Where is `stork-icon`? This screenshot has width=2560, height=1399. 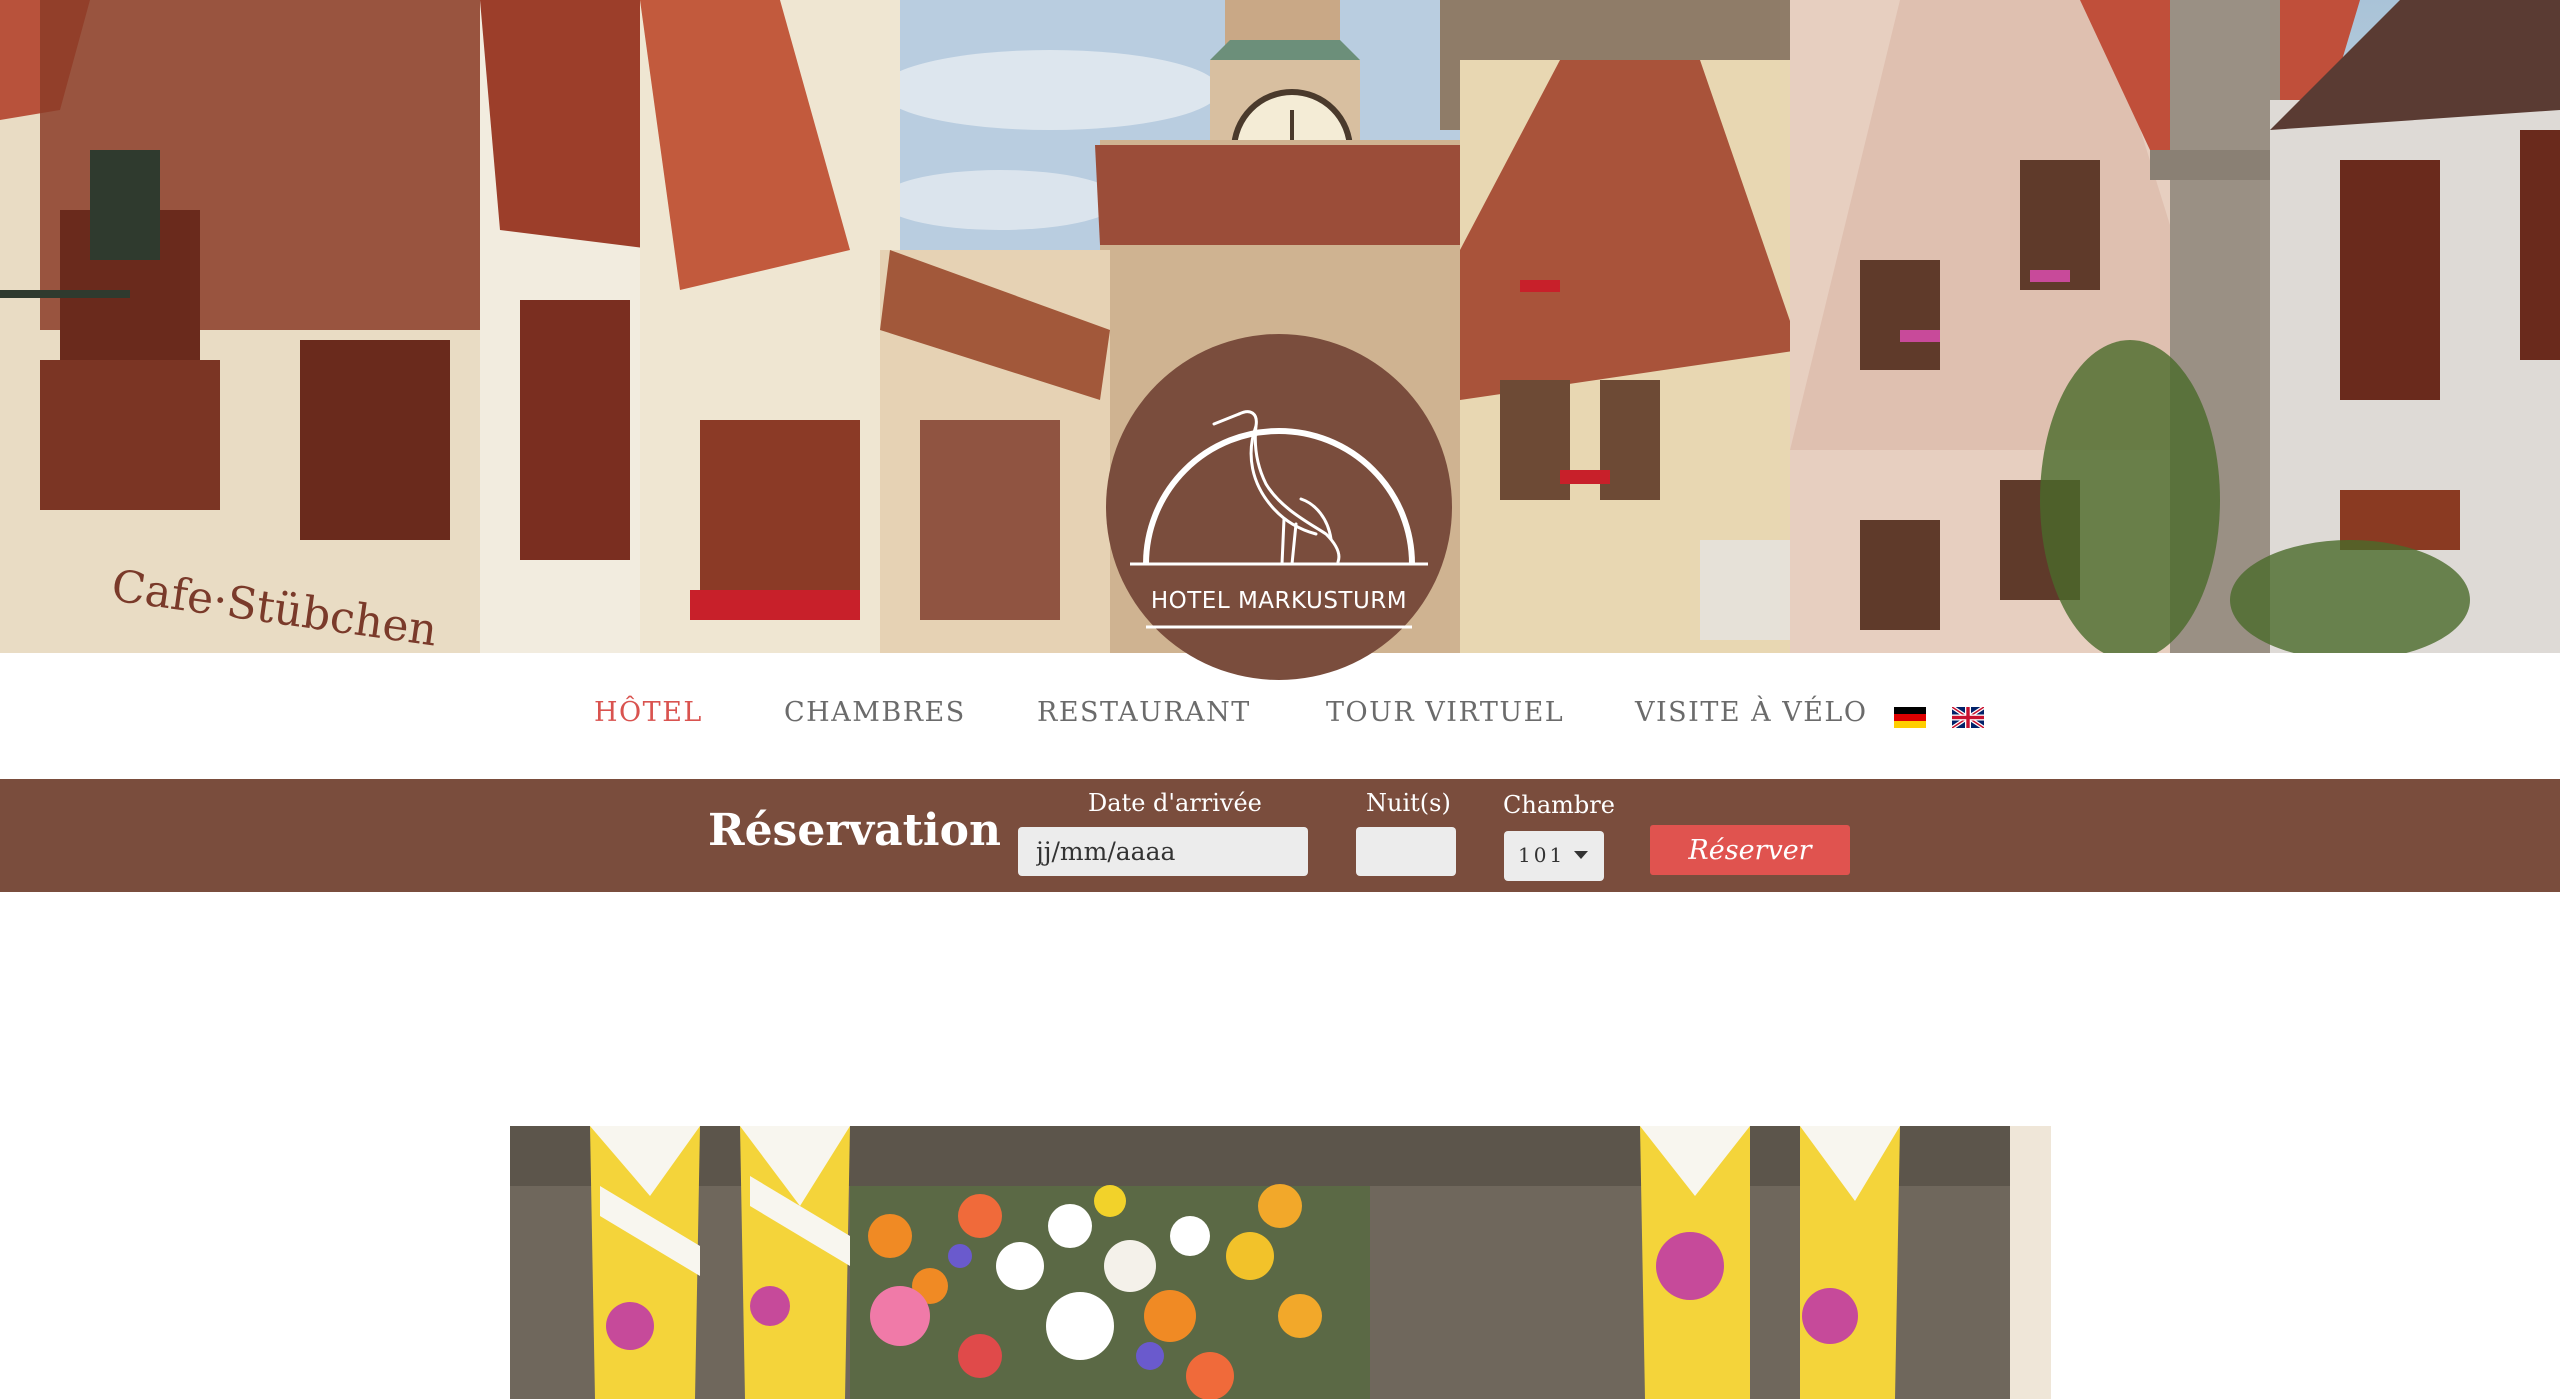
stork-icon is located at coordinates (1279, 519).